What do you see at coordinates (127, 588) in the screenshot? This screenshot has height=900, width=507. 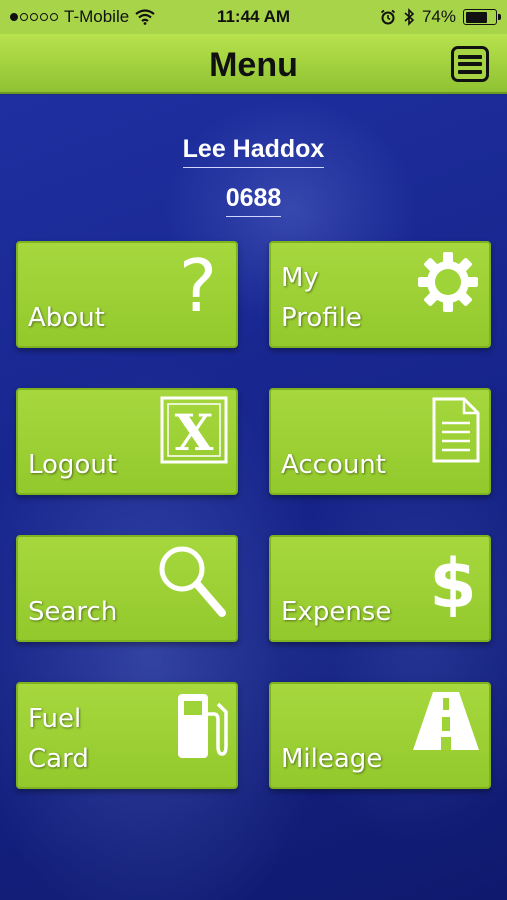 I see `search-tile: Search` at bounding box center [127, 588].